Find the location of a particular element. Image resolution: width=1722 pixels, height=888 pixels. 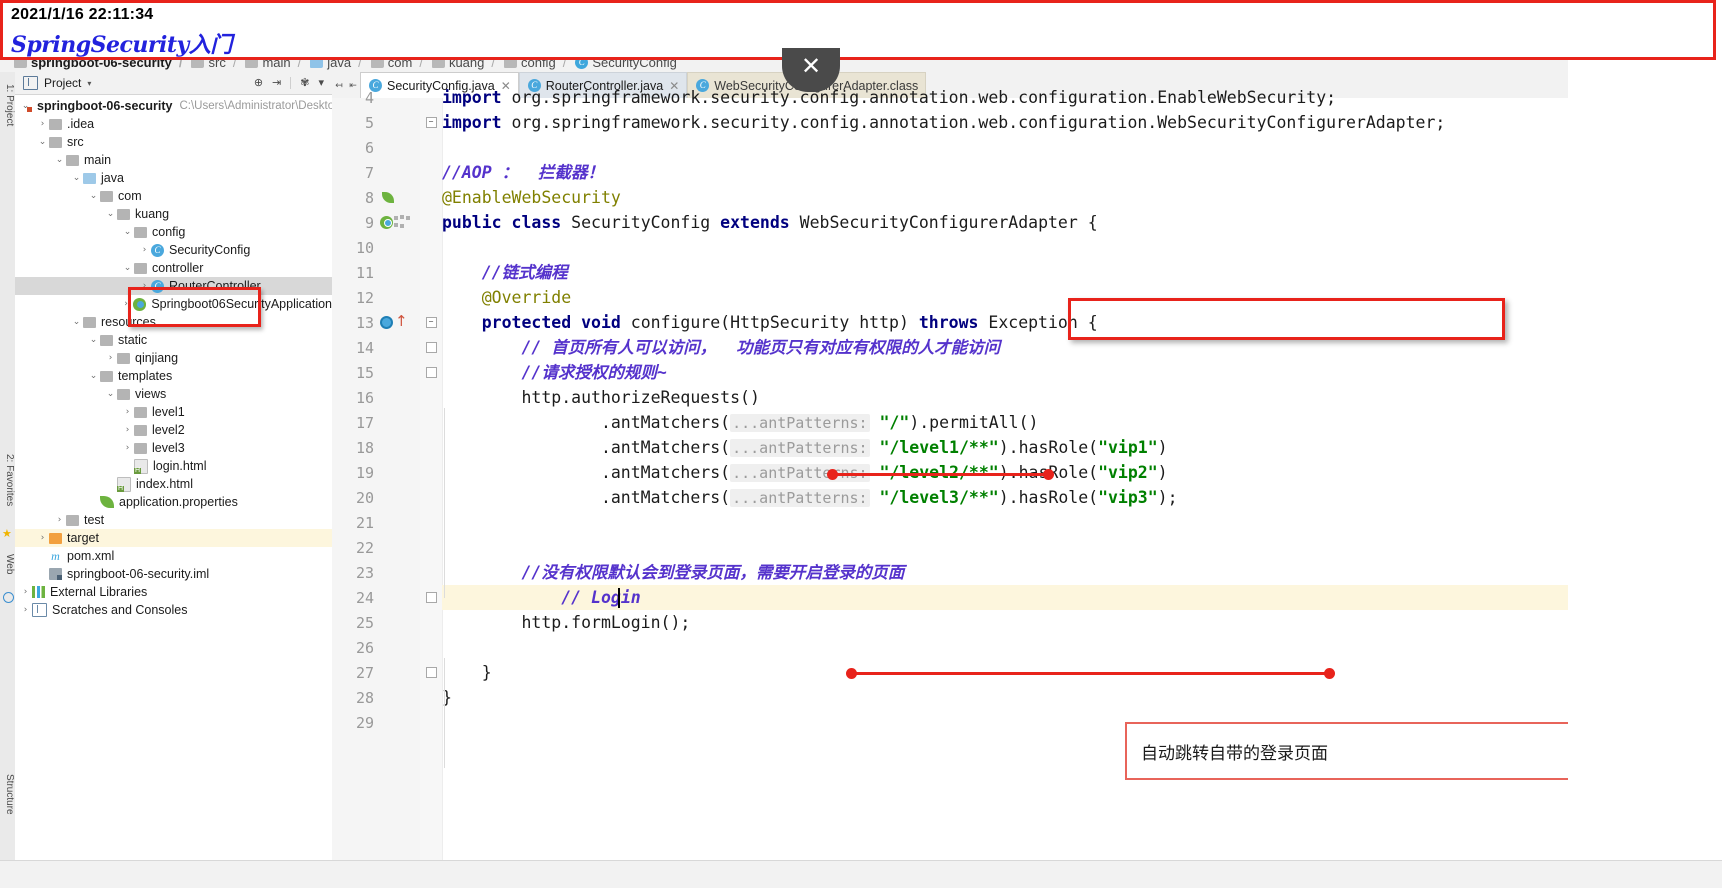

tree-item-application-properties: application.properties is located at coordinates (173, 502).